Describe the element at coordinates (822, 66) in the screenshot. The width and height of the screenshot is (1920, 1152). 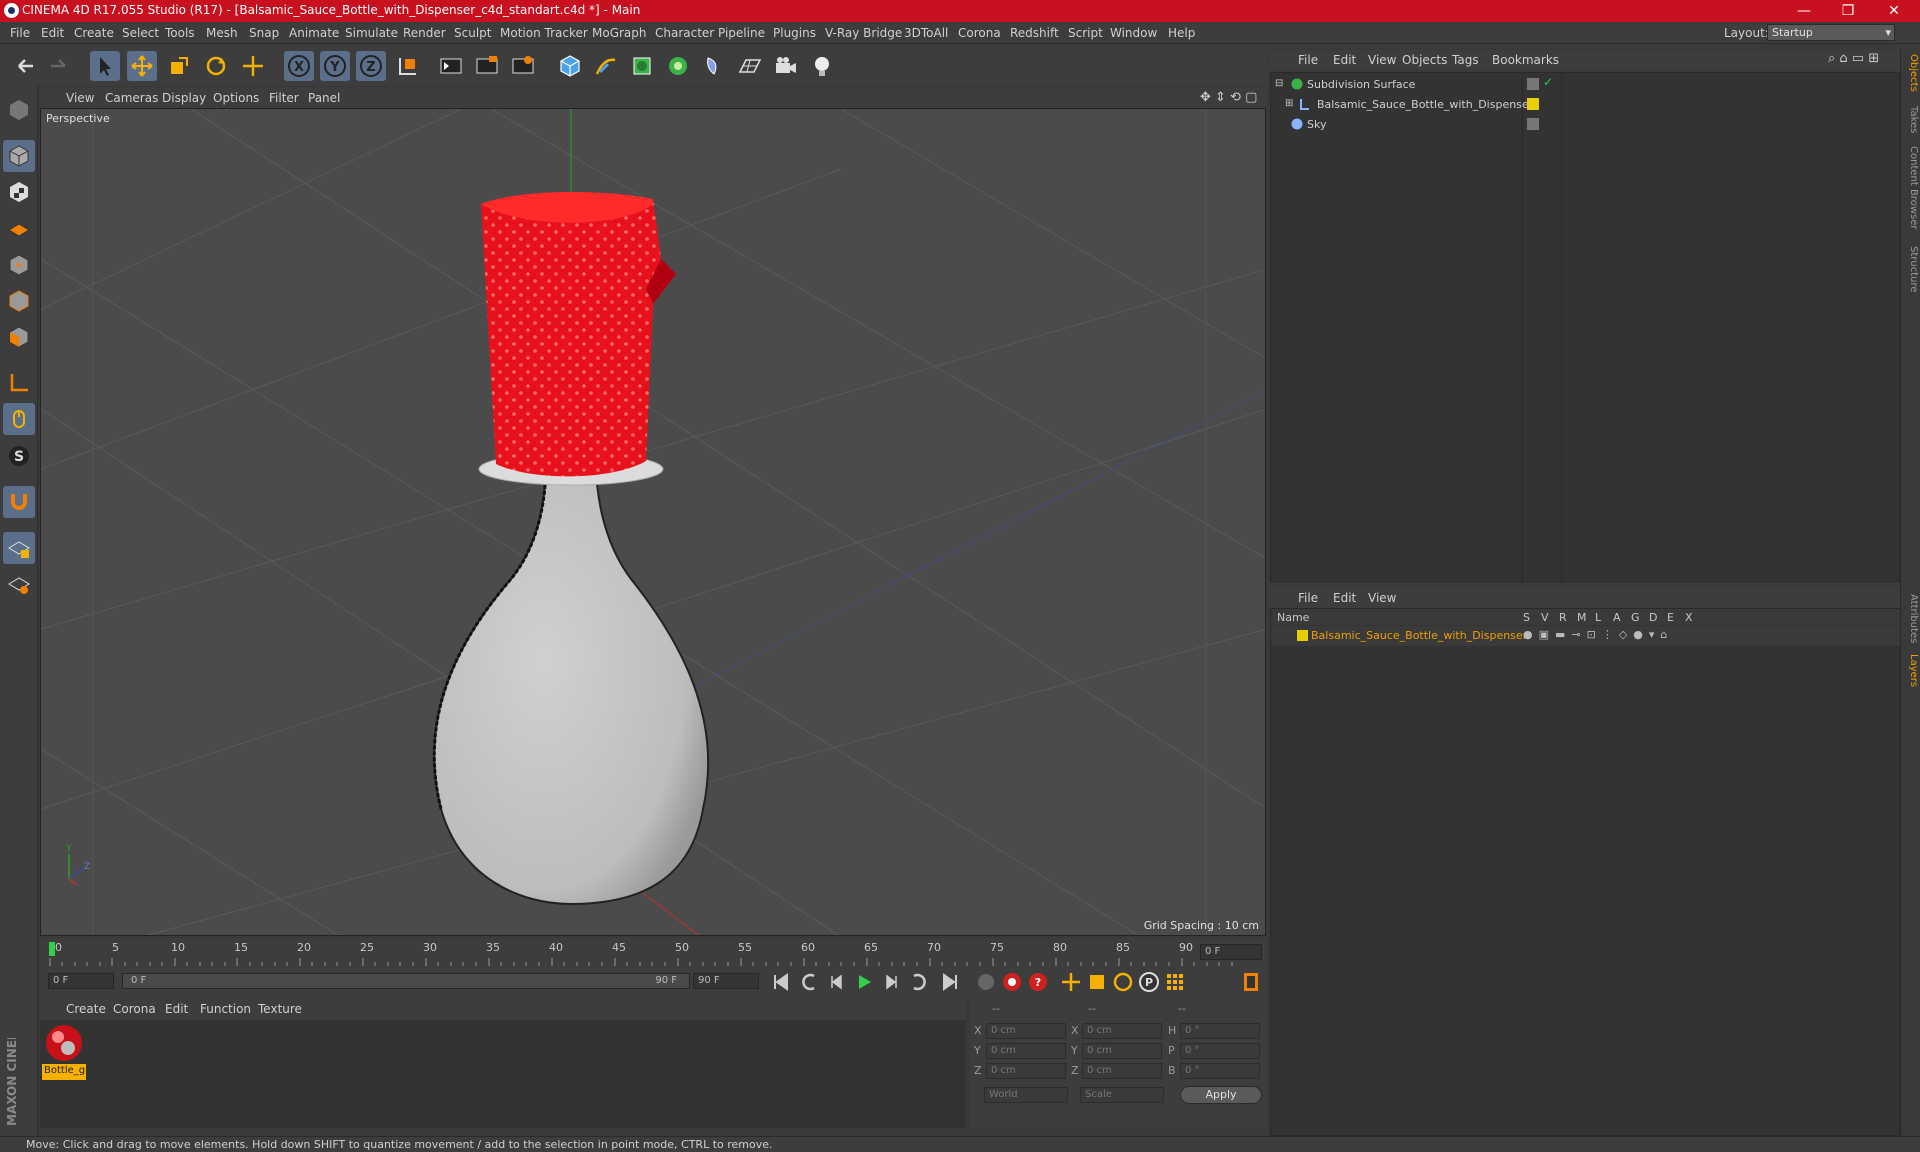
I see `light-icon` at that location.